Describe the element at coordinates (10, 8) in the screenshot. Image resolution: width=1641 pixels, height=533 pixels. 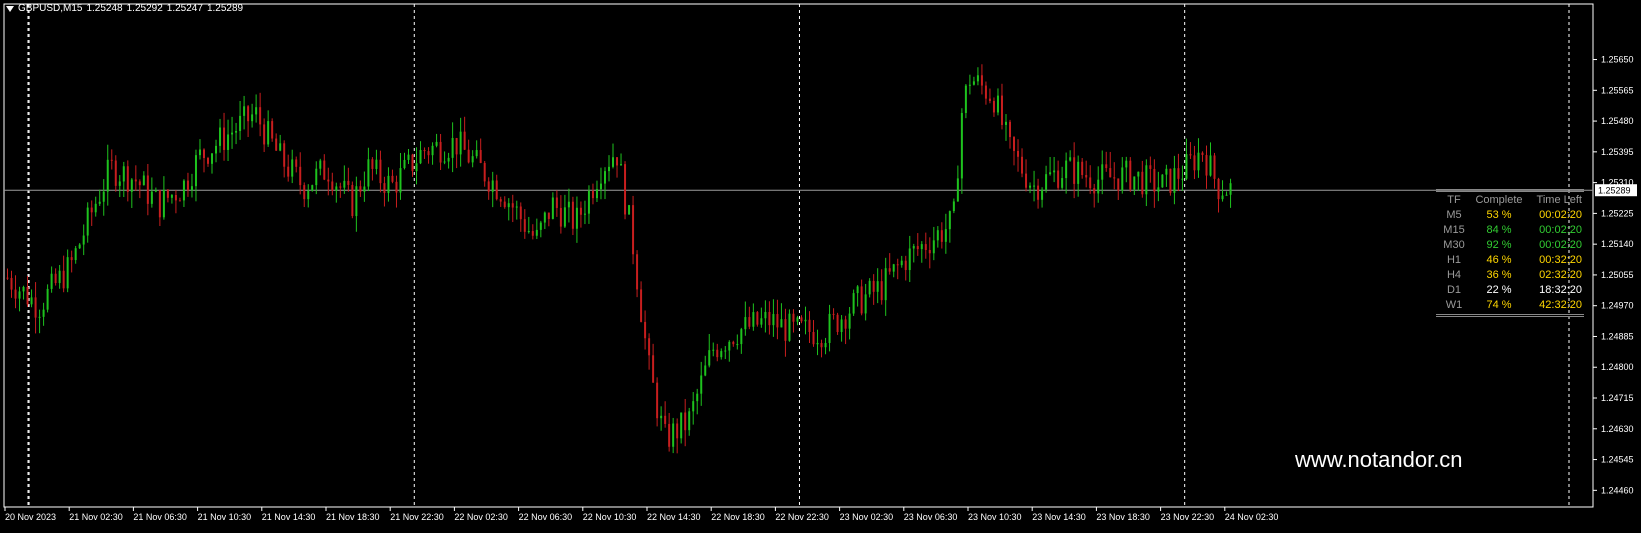
I see `chevron-down-icon` at that location.